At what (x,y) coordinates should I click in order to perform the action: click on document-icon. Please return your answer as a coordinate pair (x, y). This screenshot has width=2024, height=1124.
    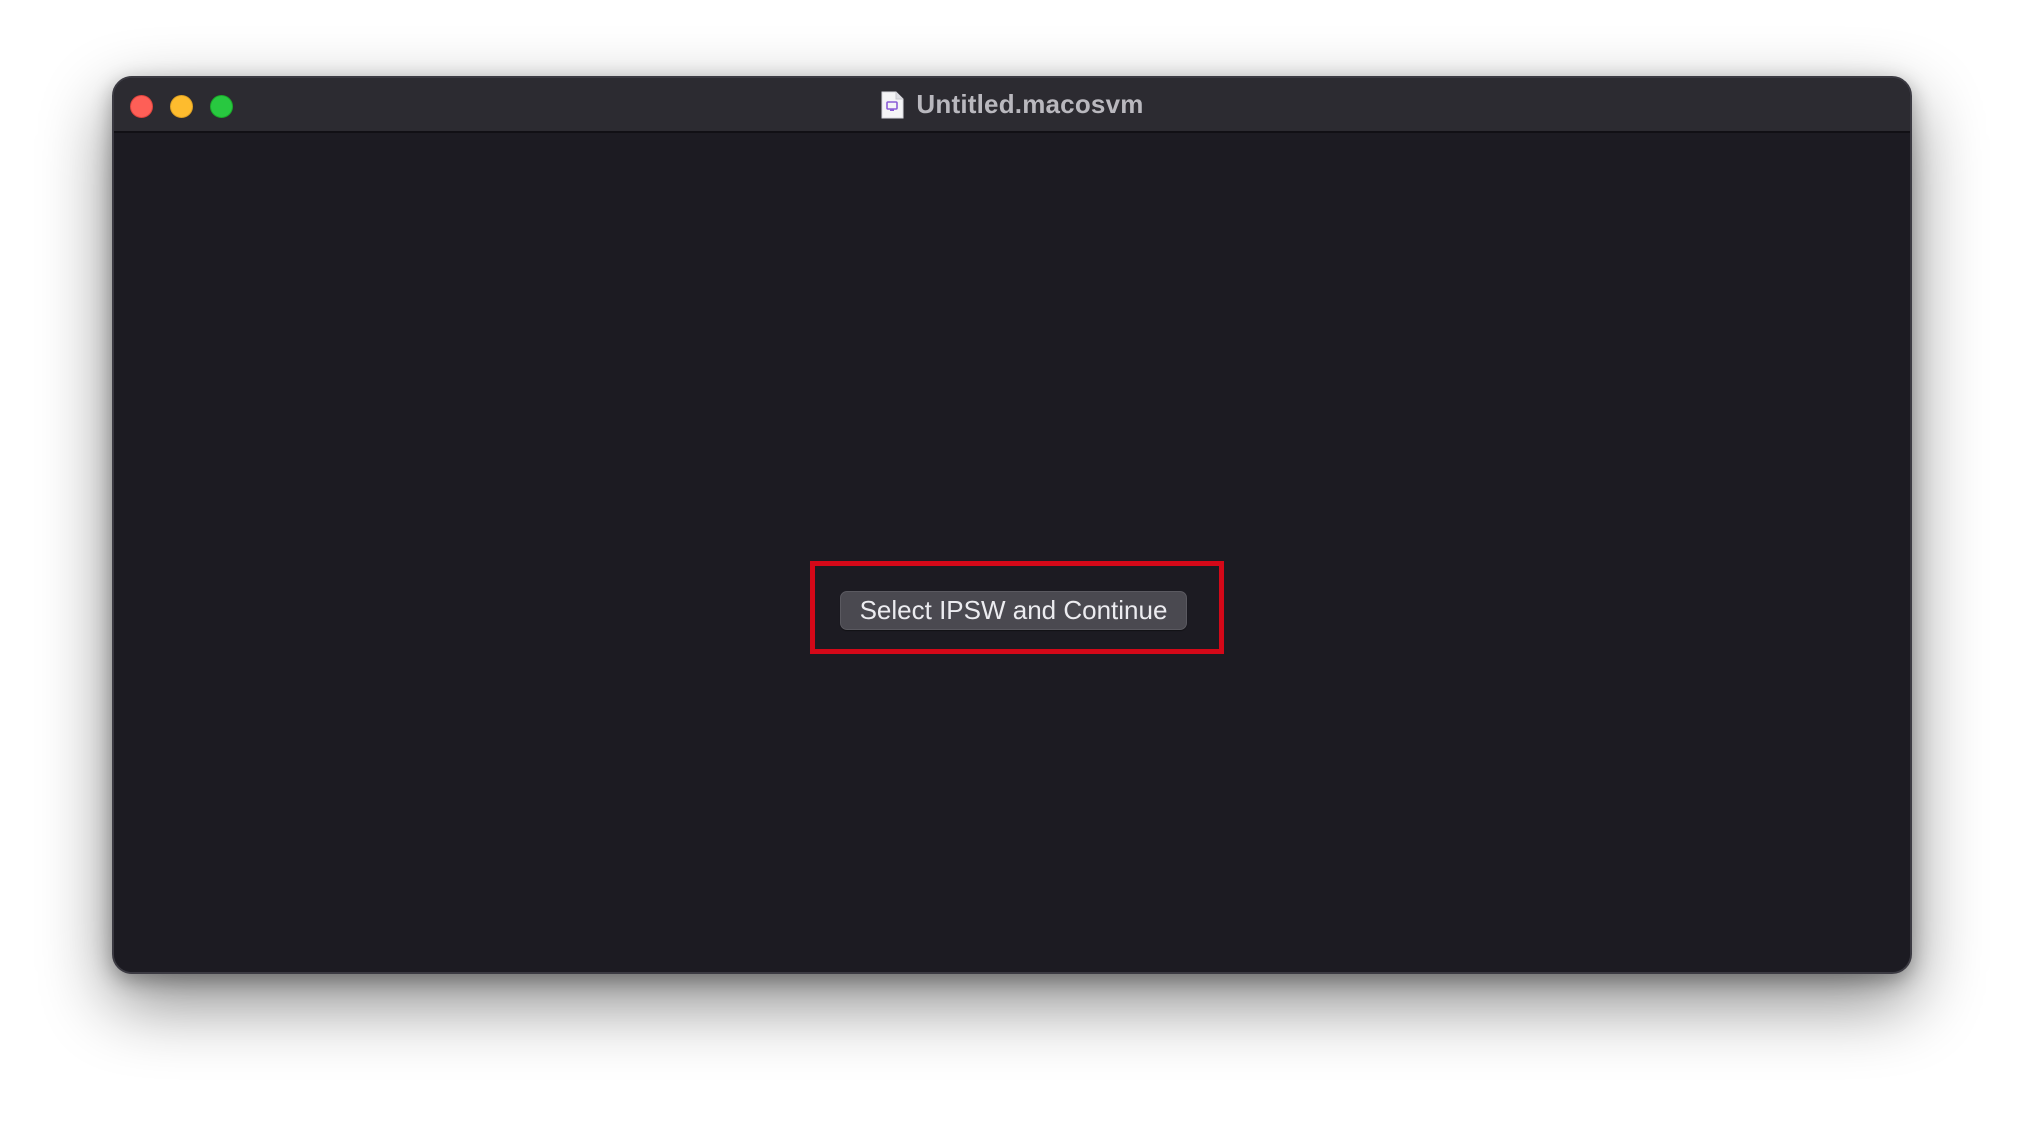
    Looking at the image, I should click on (892, 105).